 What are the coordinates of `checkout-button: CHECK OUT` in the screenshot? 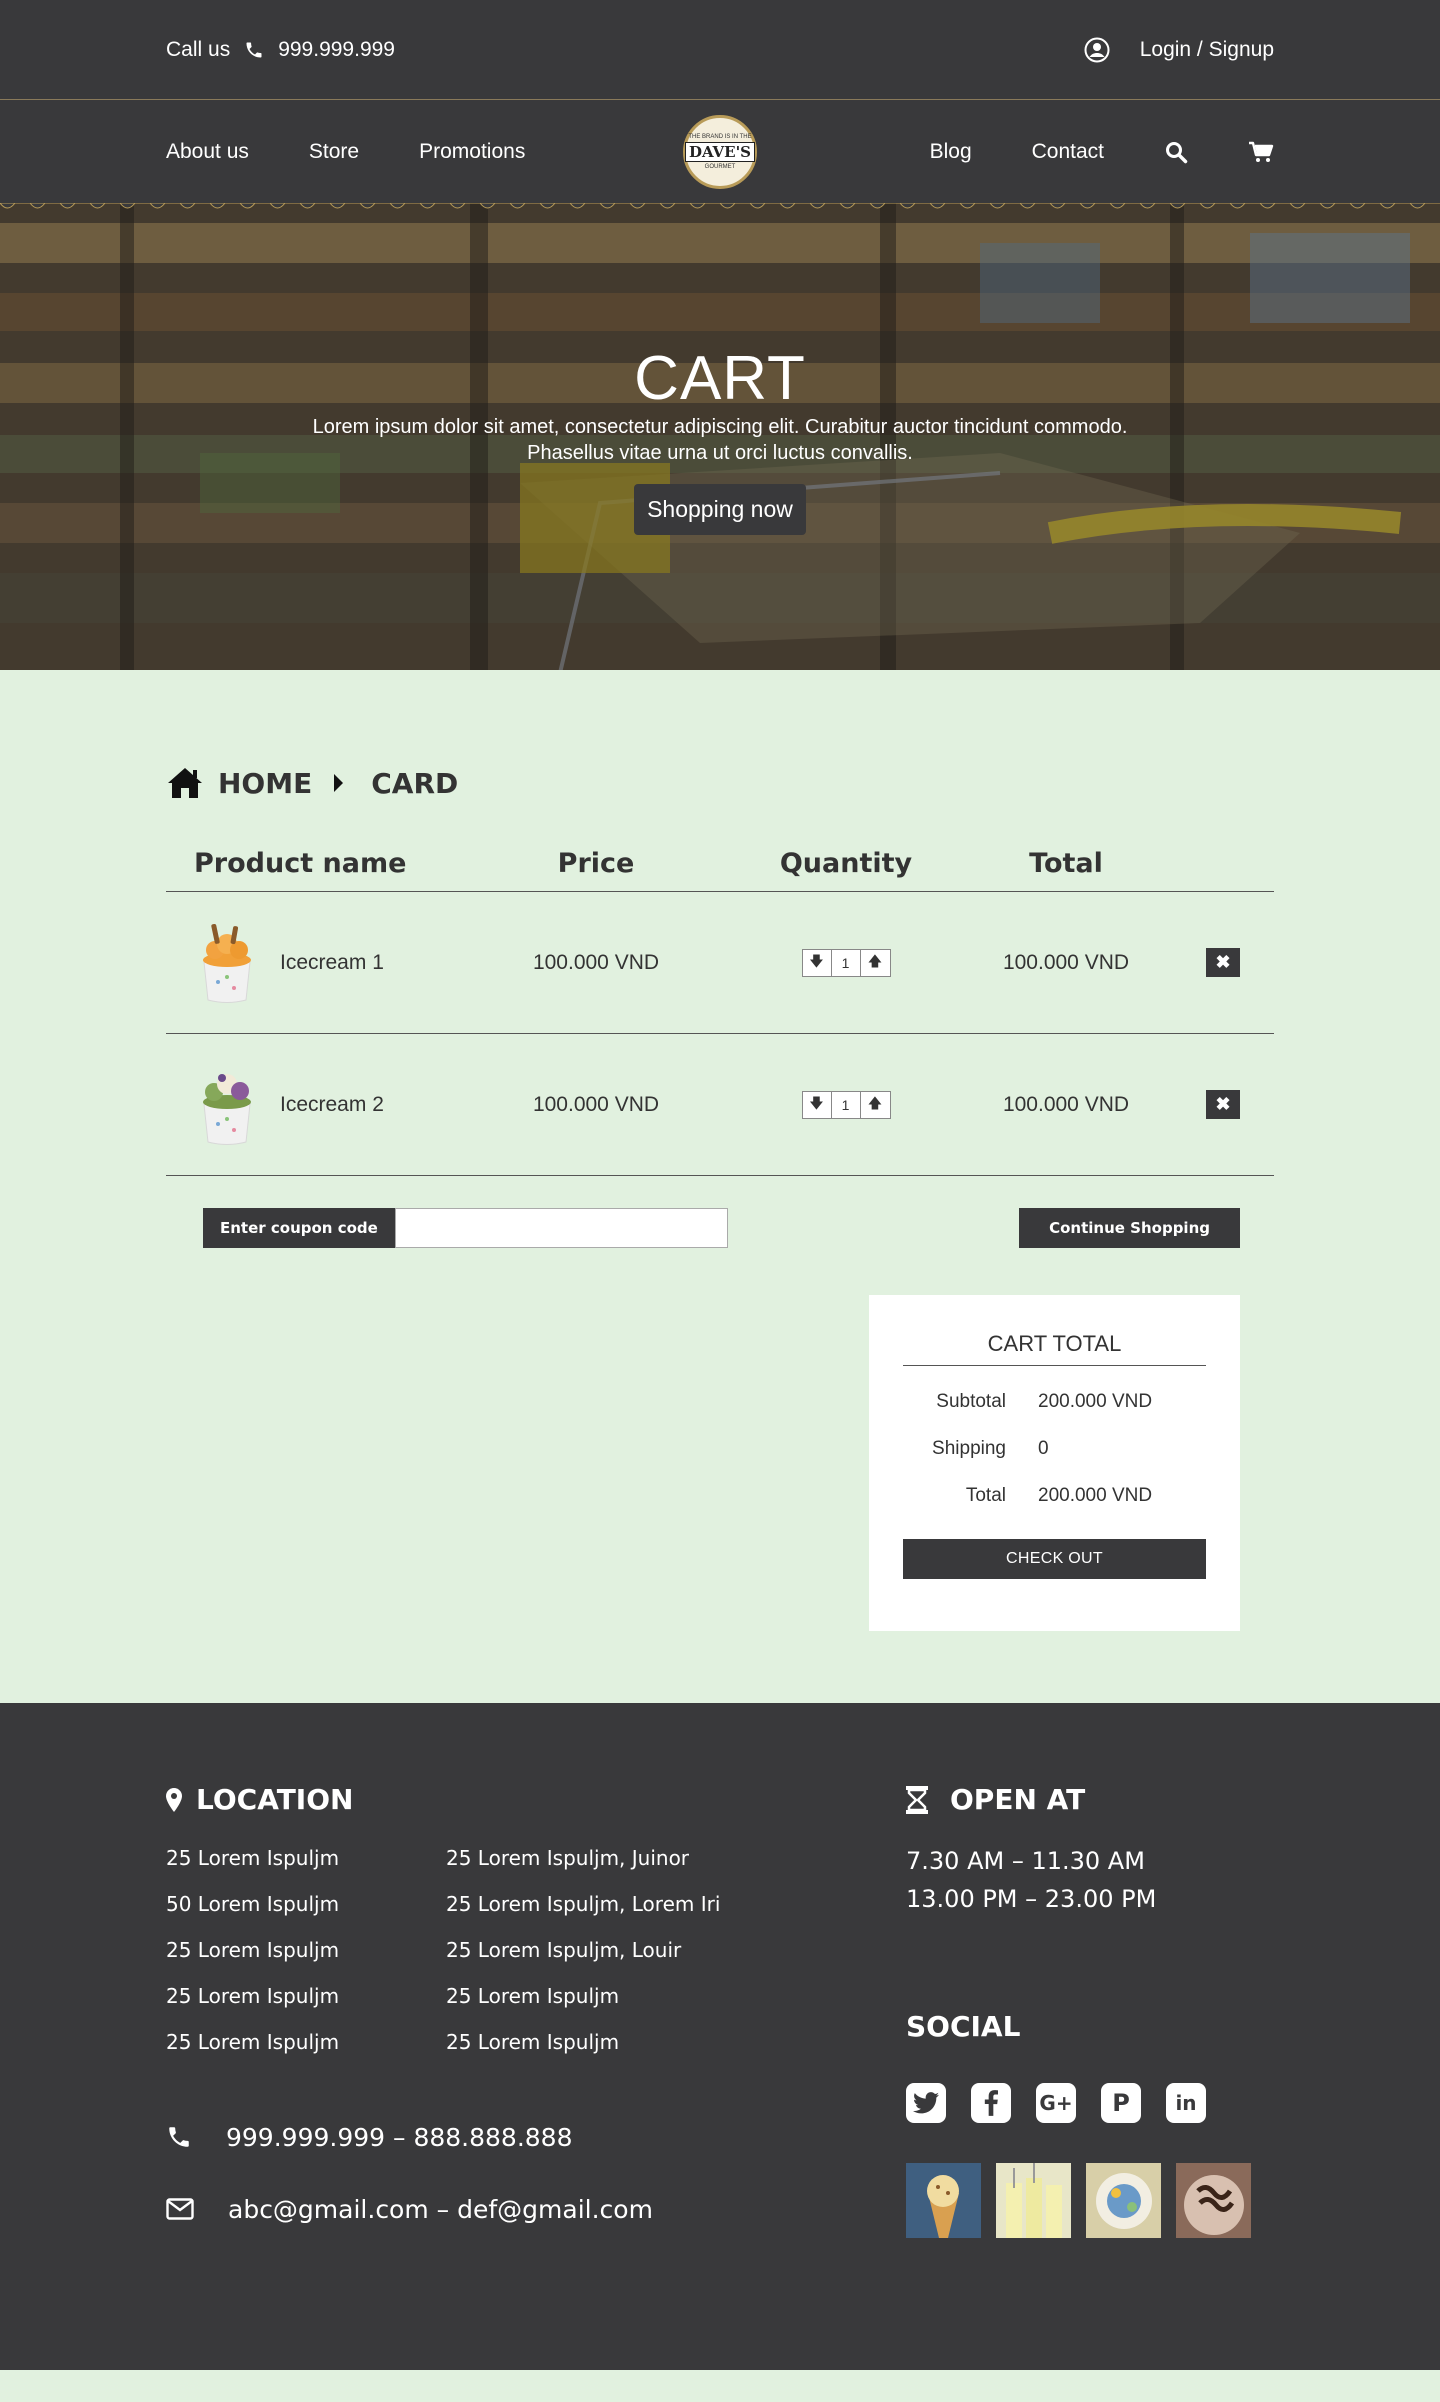 It's located at (1054, 1559).